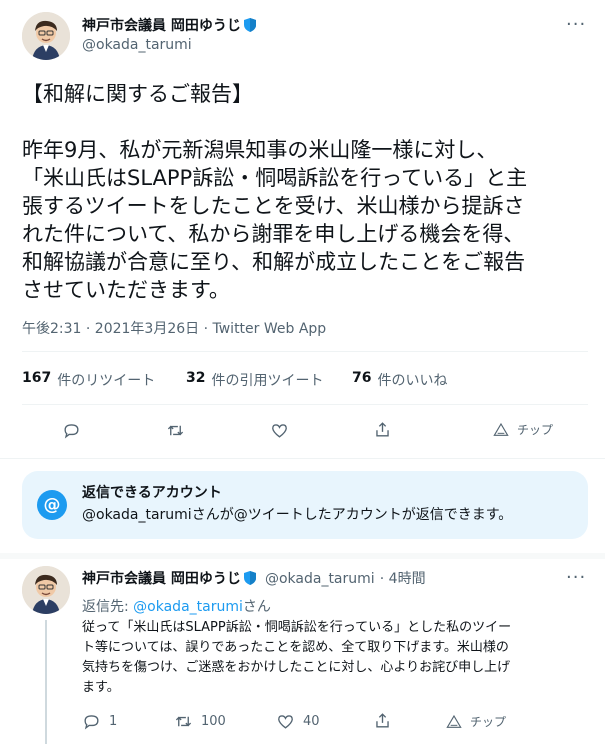  I want to click on like-count: 76 件のいいね, so click(399, 380).